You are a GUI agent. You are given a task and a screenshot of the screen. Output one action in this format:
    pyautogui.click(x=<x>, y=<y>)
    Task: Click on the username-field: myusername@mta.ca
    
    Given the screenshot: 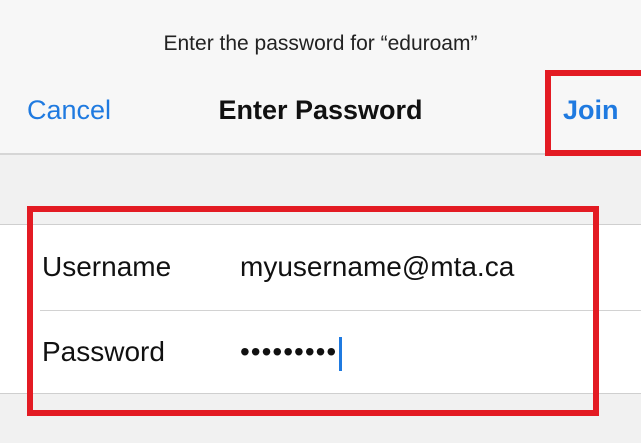 What is the action you would take?
    pyautogui.click(x=430, y=267)
    